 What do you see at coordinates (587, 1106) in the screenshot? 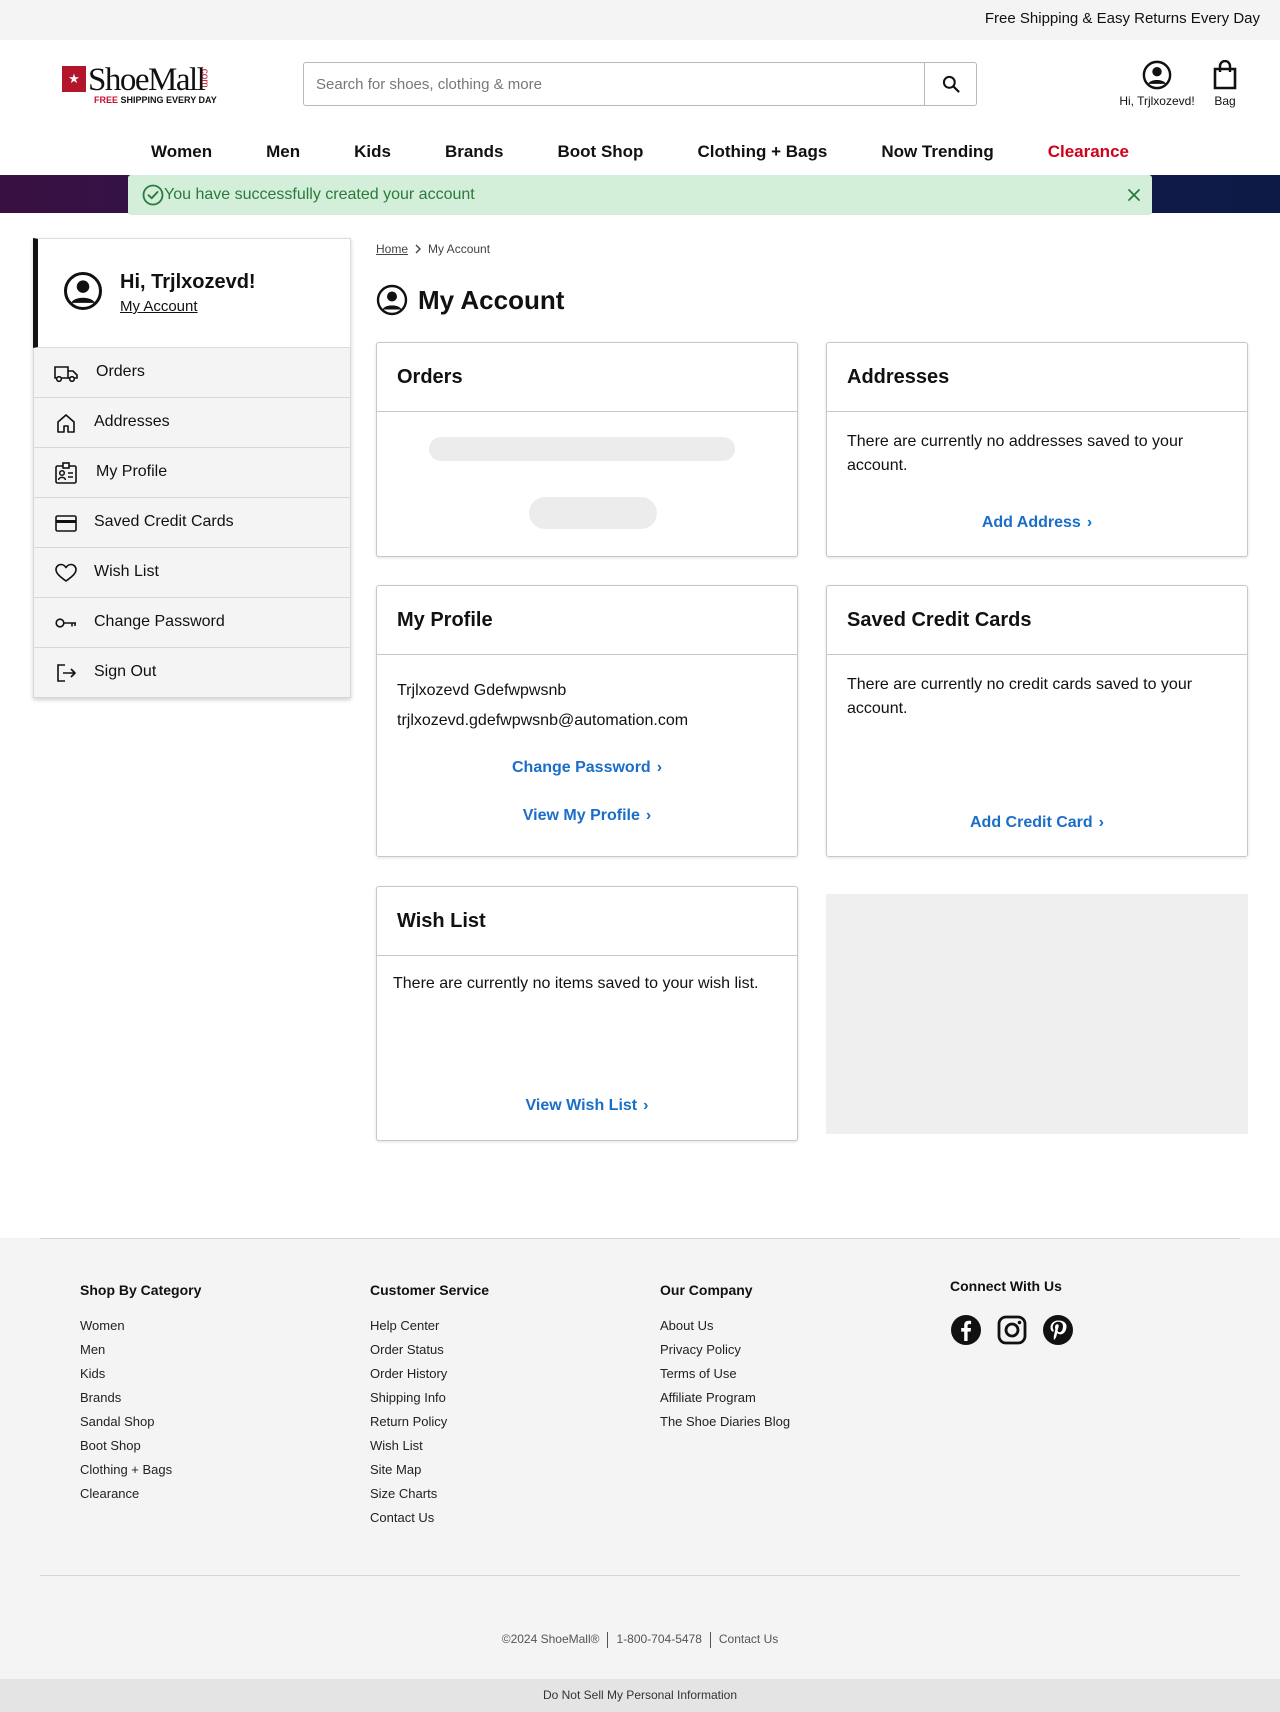
I see `view-wish-list-link: View Wish List ›` at bounding box center [587, 1106].